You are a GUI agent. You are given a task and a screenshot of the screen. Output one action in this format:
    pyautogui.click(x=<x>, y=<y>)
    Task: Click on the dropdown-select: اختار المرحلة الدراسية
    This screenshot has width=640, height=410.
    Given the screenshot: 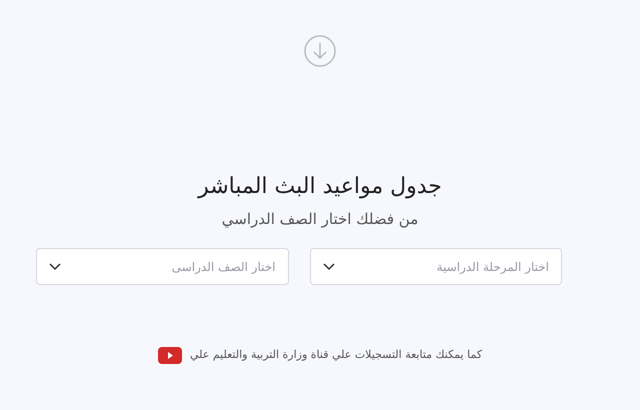 What is the action you would take?
    pyautogui.click(x=436, y=266)
    